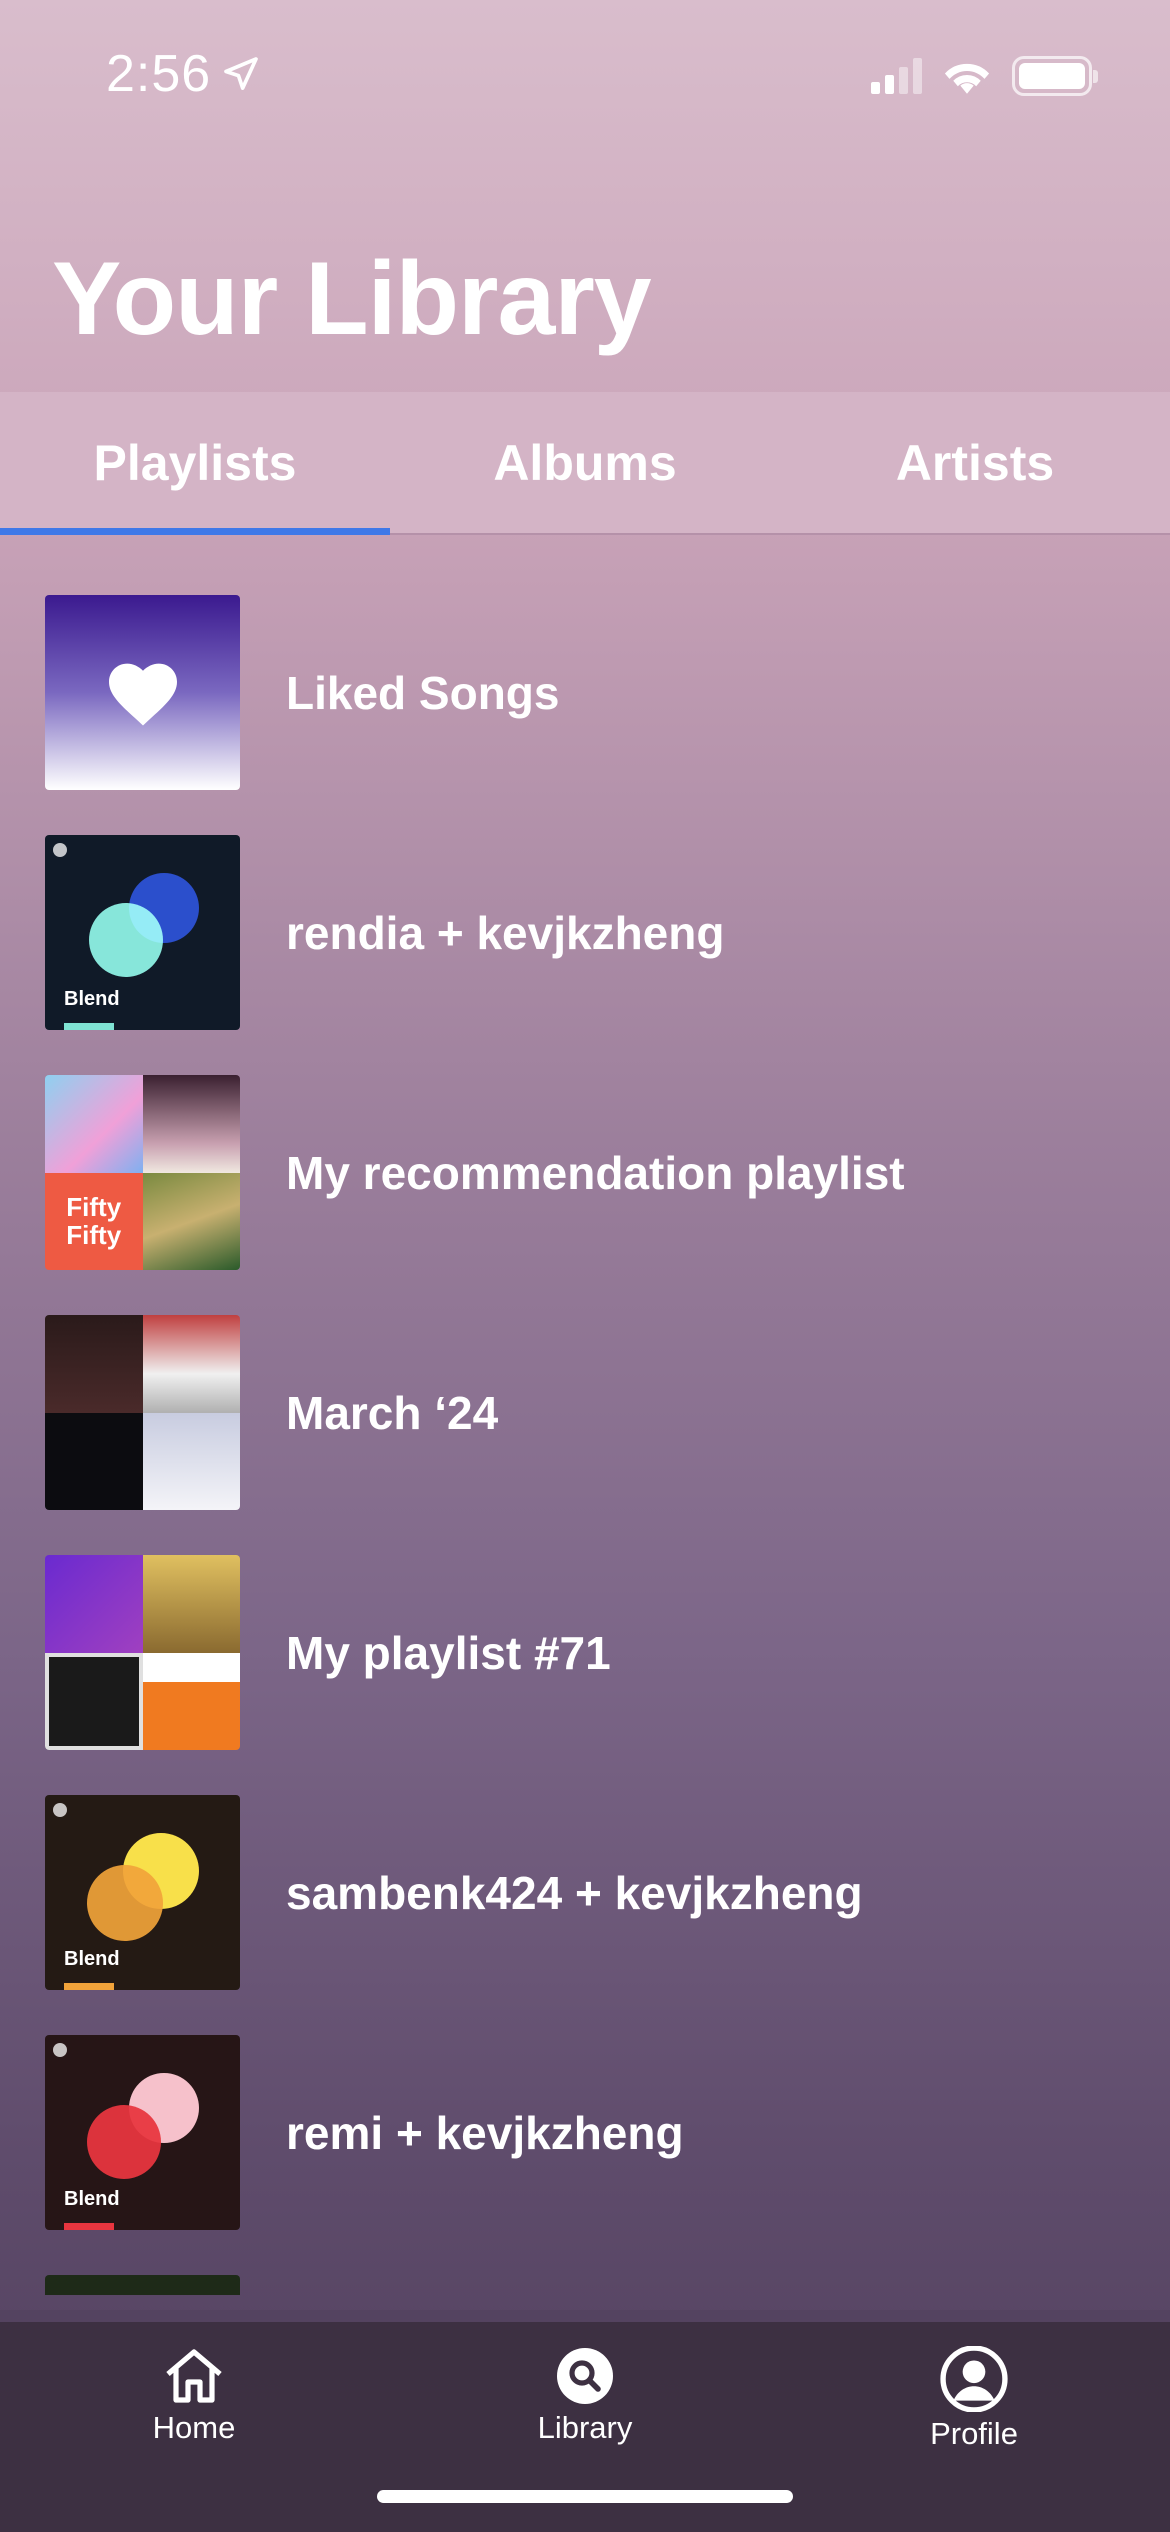  What do you see at coordinates (585, 2496) in the screenshot?
I see `home-indicator` at bounding box center [585, 2496].